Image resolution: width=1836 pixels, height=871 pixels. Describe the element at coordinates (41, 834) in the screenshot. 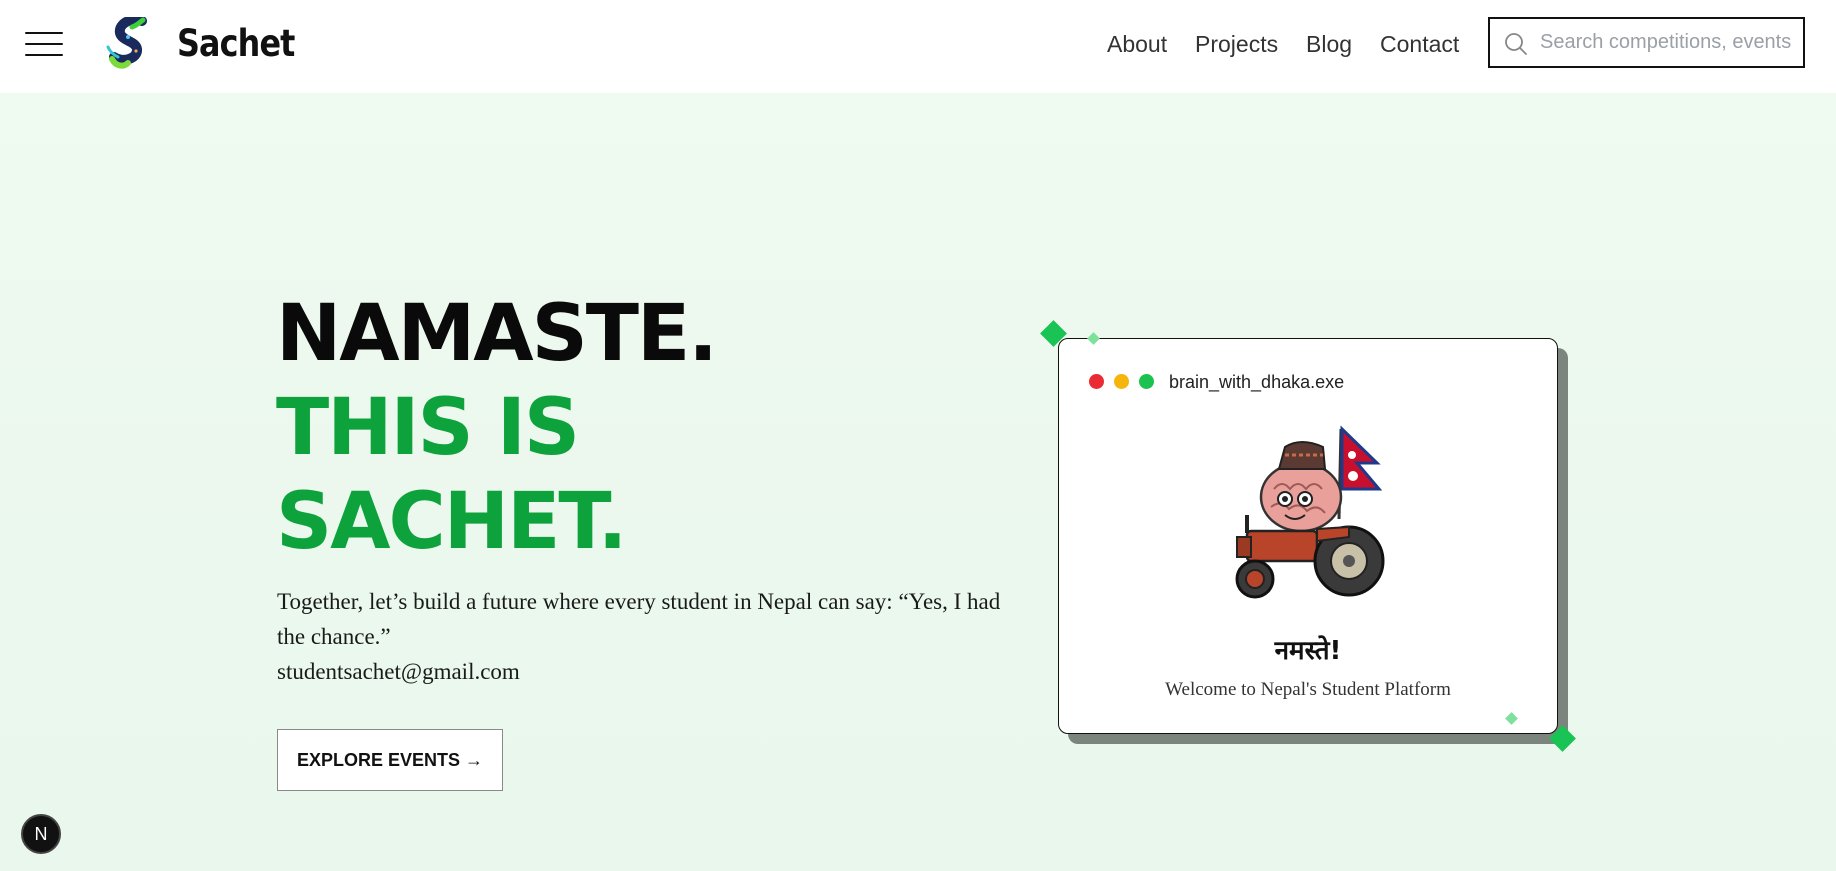

I see `nextjs-dev-badge: N` at that location.